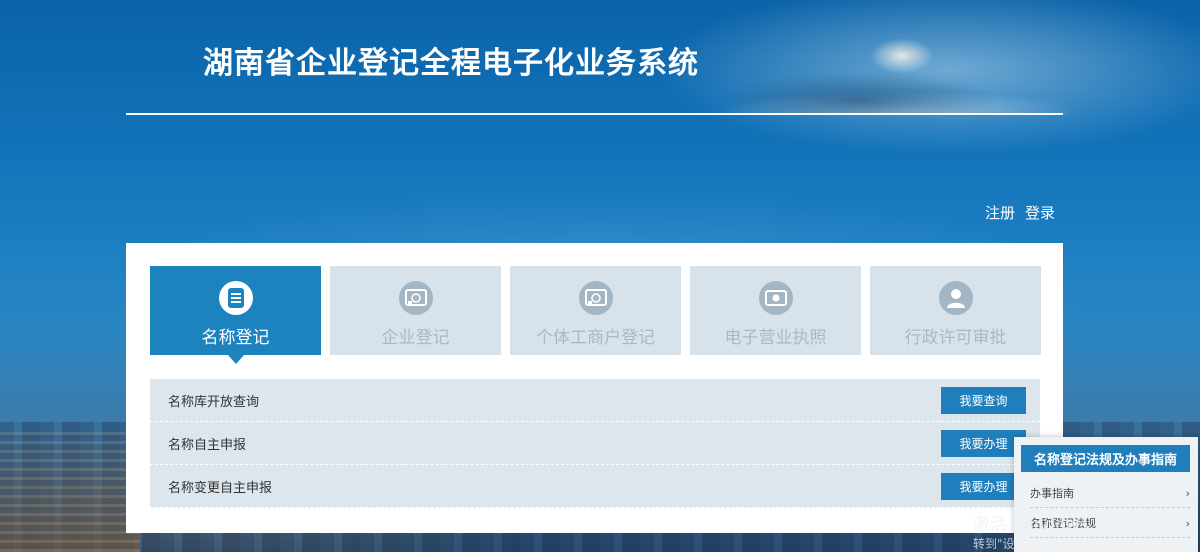  What do you see at coordinates (415, 338) in the screenshot?
I see `tab-label: 企业登记` at bounding box center [415, 338].